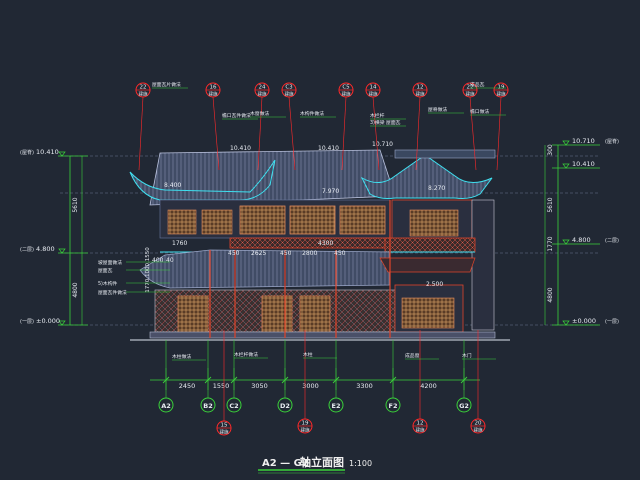 The width and height of the screenshot is (640, 480). Describe the element at coordinates (373, 88) in the screenshot. I see `callout-id: 14` at that location.